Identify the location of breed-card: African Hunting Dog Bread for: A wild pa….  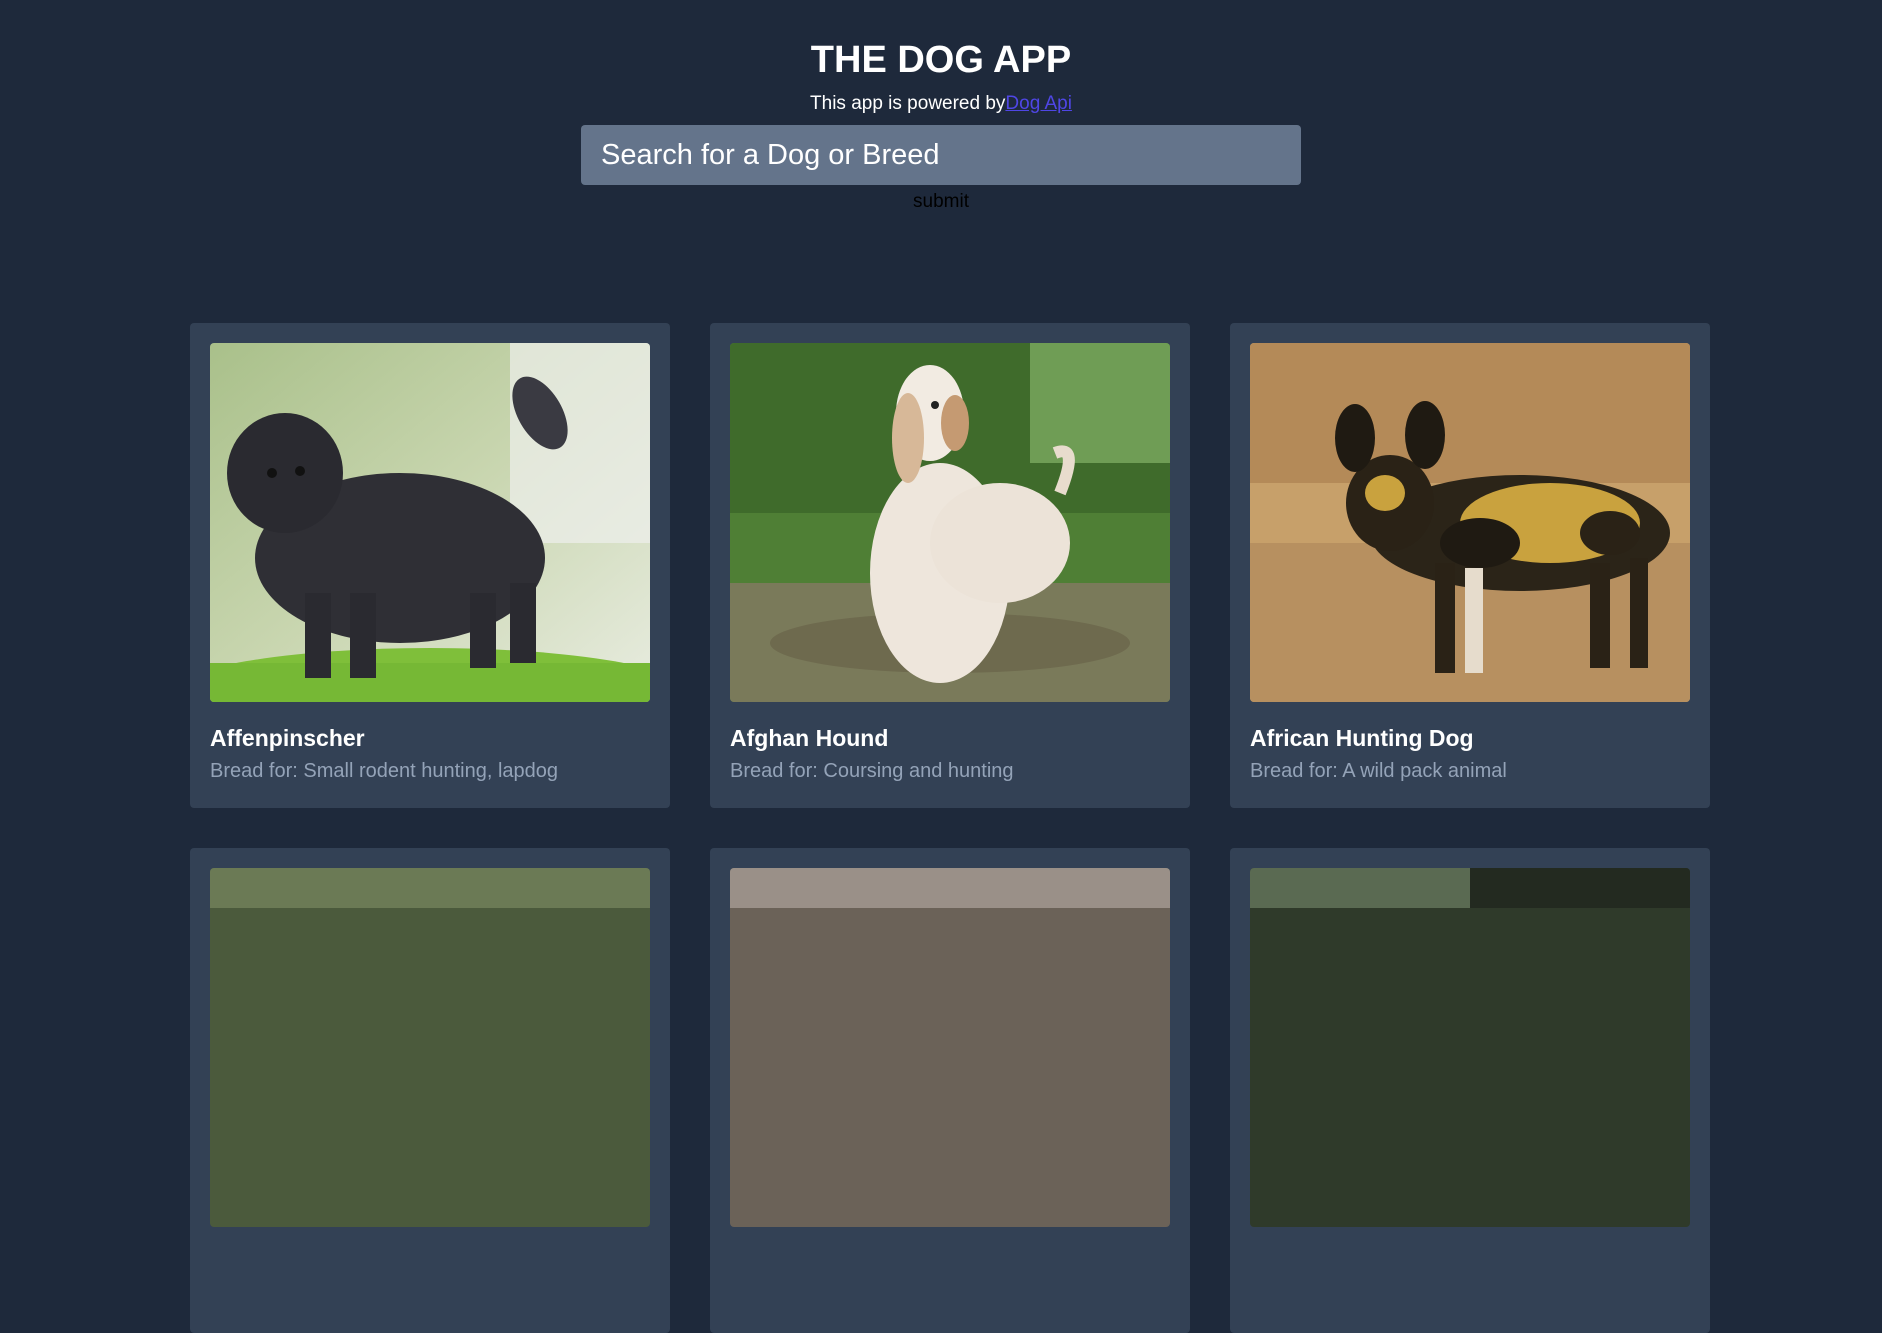
(1470, 565).